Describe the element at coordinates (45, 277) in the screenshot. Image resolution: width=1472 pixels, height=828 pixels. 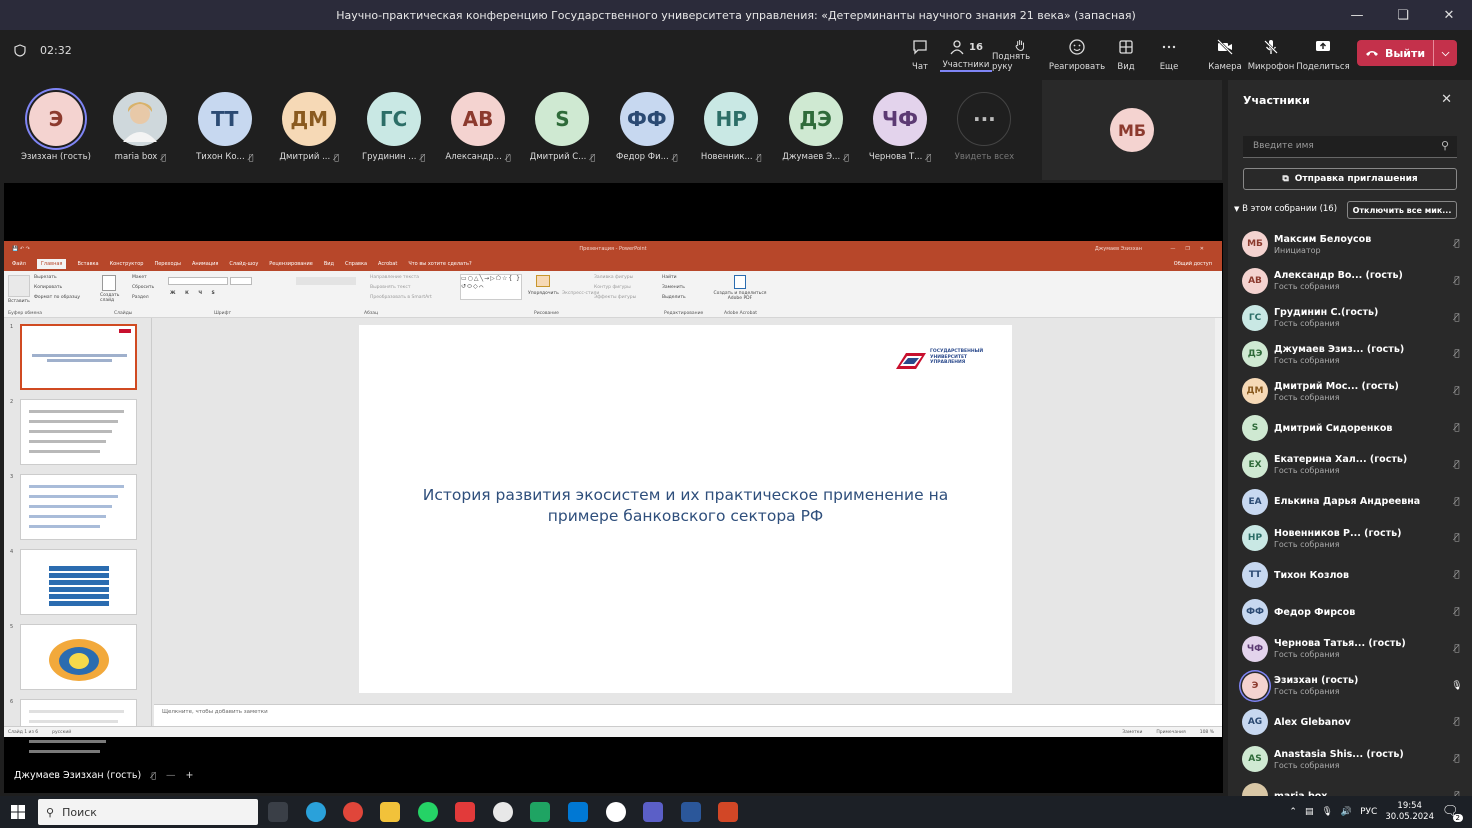
I see `cut-button: Вырезать` at that location.